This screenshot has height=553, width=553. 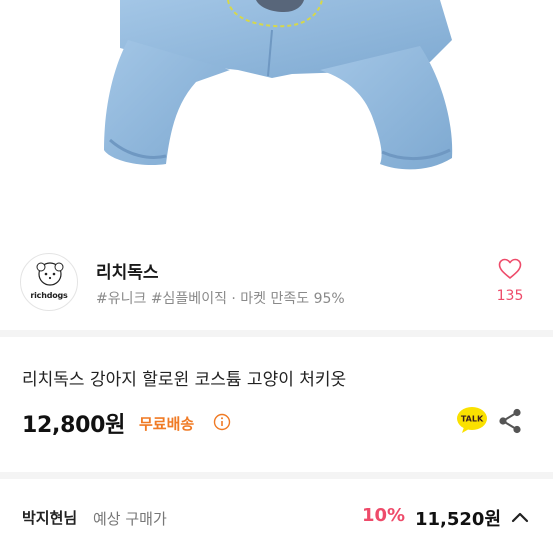 I want to click on info-icon, so click(x=222, y=422).